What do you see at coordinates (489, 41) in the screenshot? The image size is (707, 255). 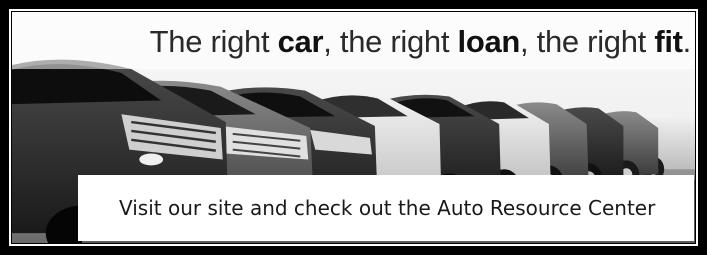 I see `headline-keyword-loan: loan` at bounding box center [489, 41].